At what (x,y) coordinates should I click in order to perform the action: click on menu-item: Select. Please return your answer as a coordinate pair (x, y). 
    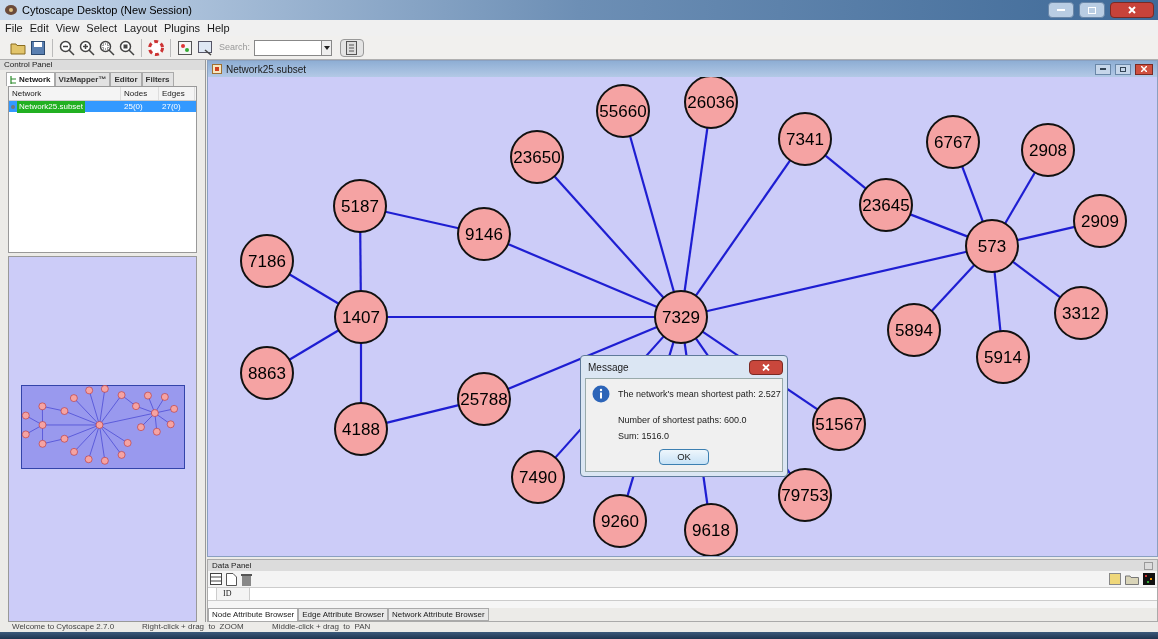
    Looking at the image, I should click on (101, 28).